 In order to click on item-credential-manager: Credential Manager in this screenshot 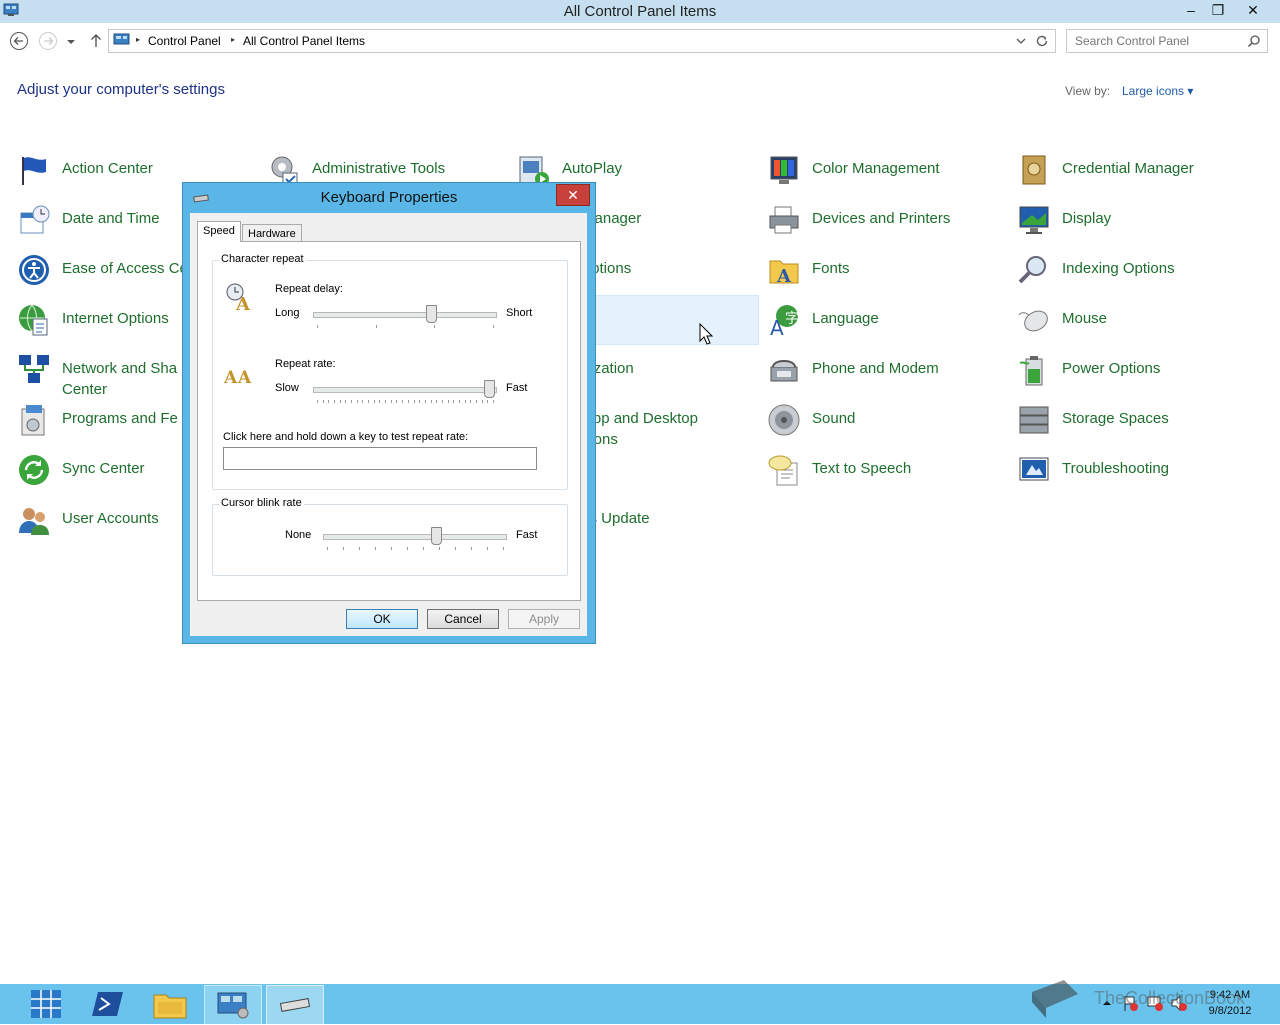, I will do `click(1132, 173)`.